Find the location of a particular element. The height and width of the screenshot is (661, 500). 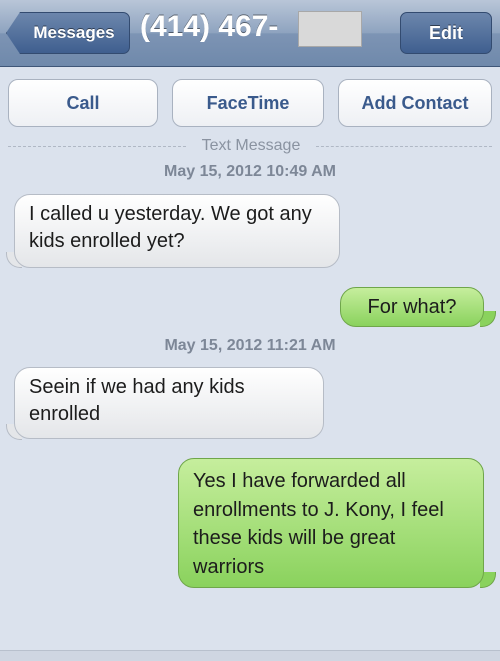

message-input-bar-edge is located at coordinates (250, 655).